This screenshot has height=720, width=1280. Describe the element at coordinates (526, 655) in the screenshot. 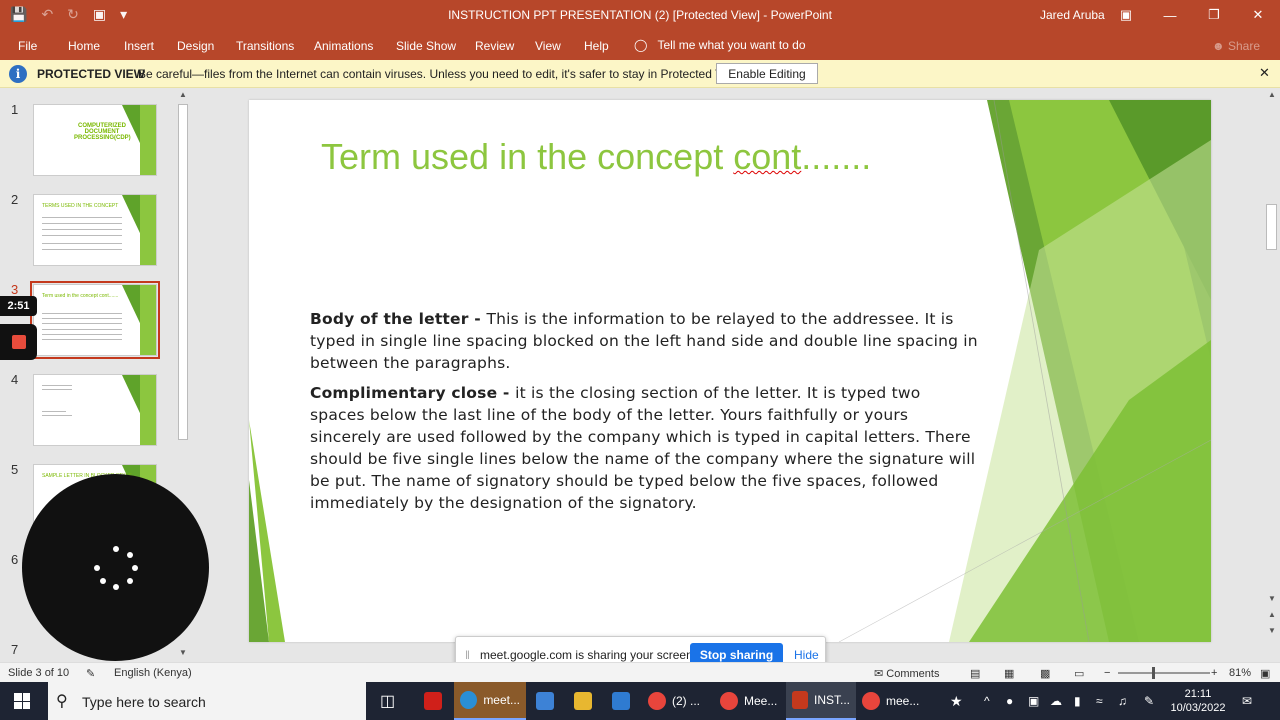

I see `share-domain: meet.google.com` at that location.